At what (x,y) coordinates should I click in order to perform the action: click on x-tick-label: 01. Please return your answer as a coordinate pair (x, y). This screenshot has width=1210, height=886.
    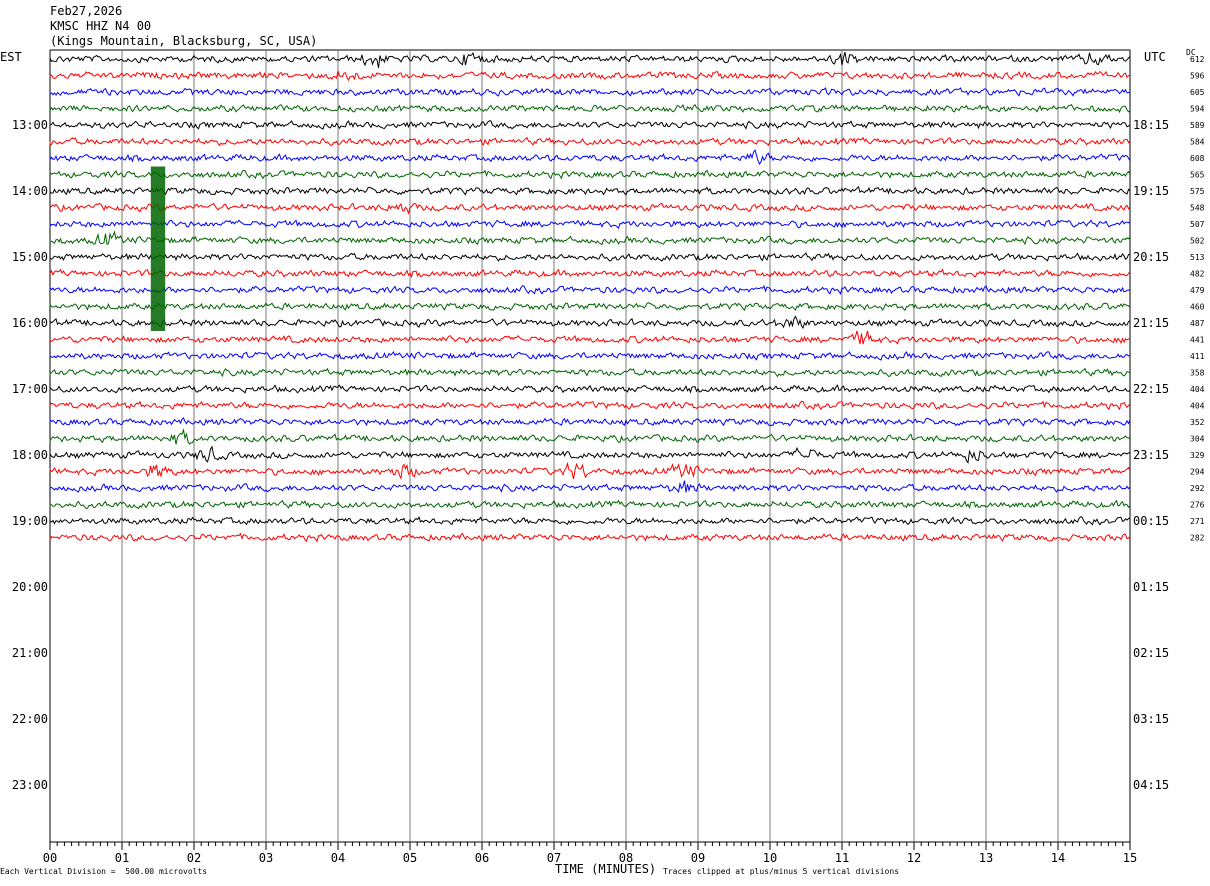
    Looking at the image, I should click on (122, 858).